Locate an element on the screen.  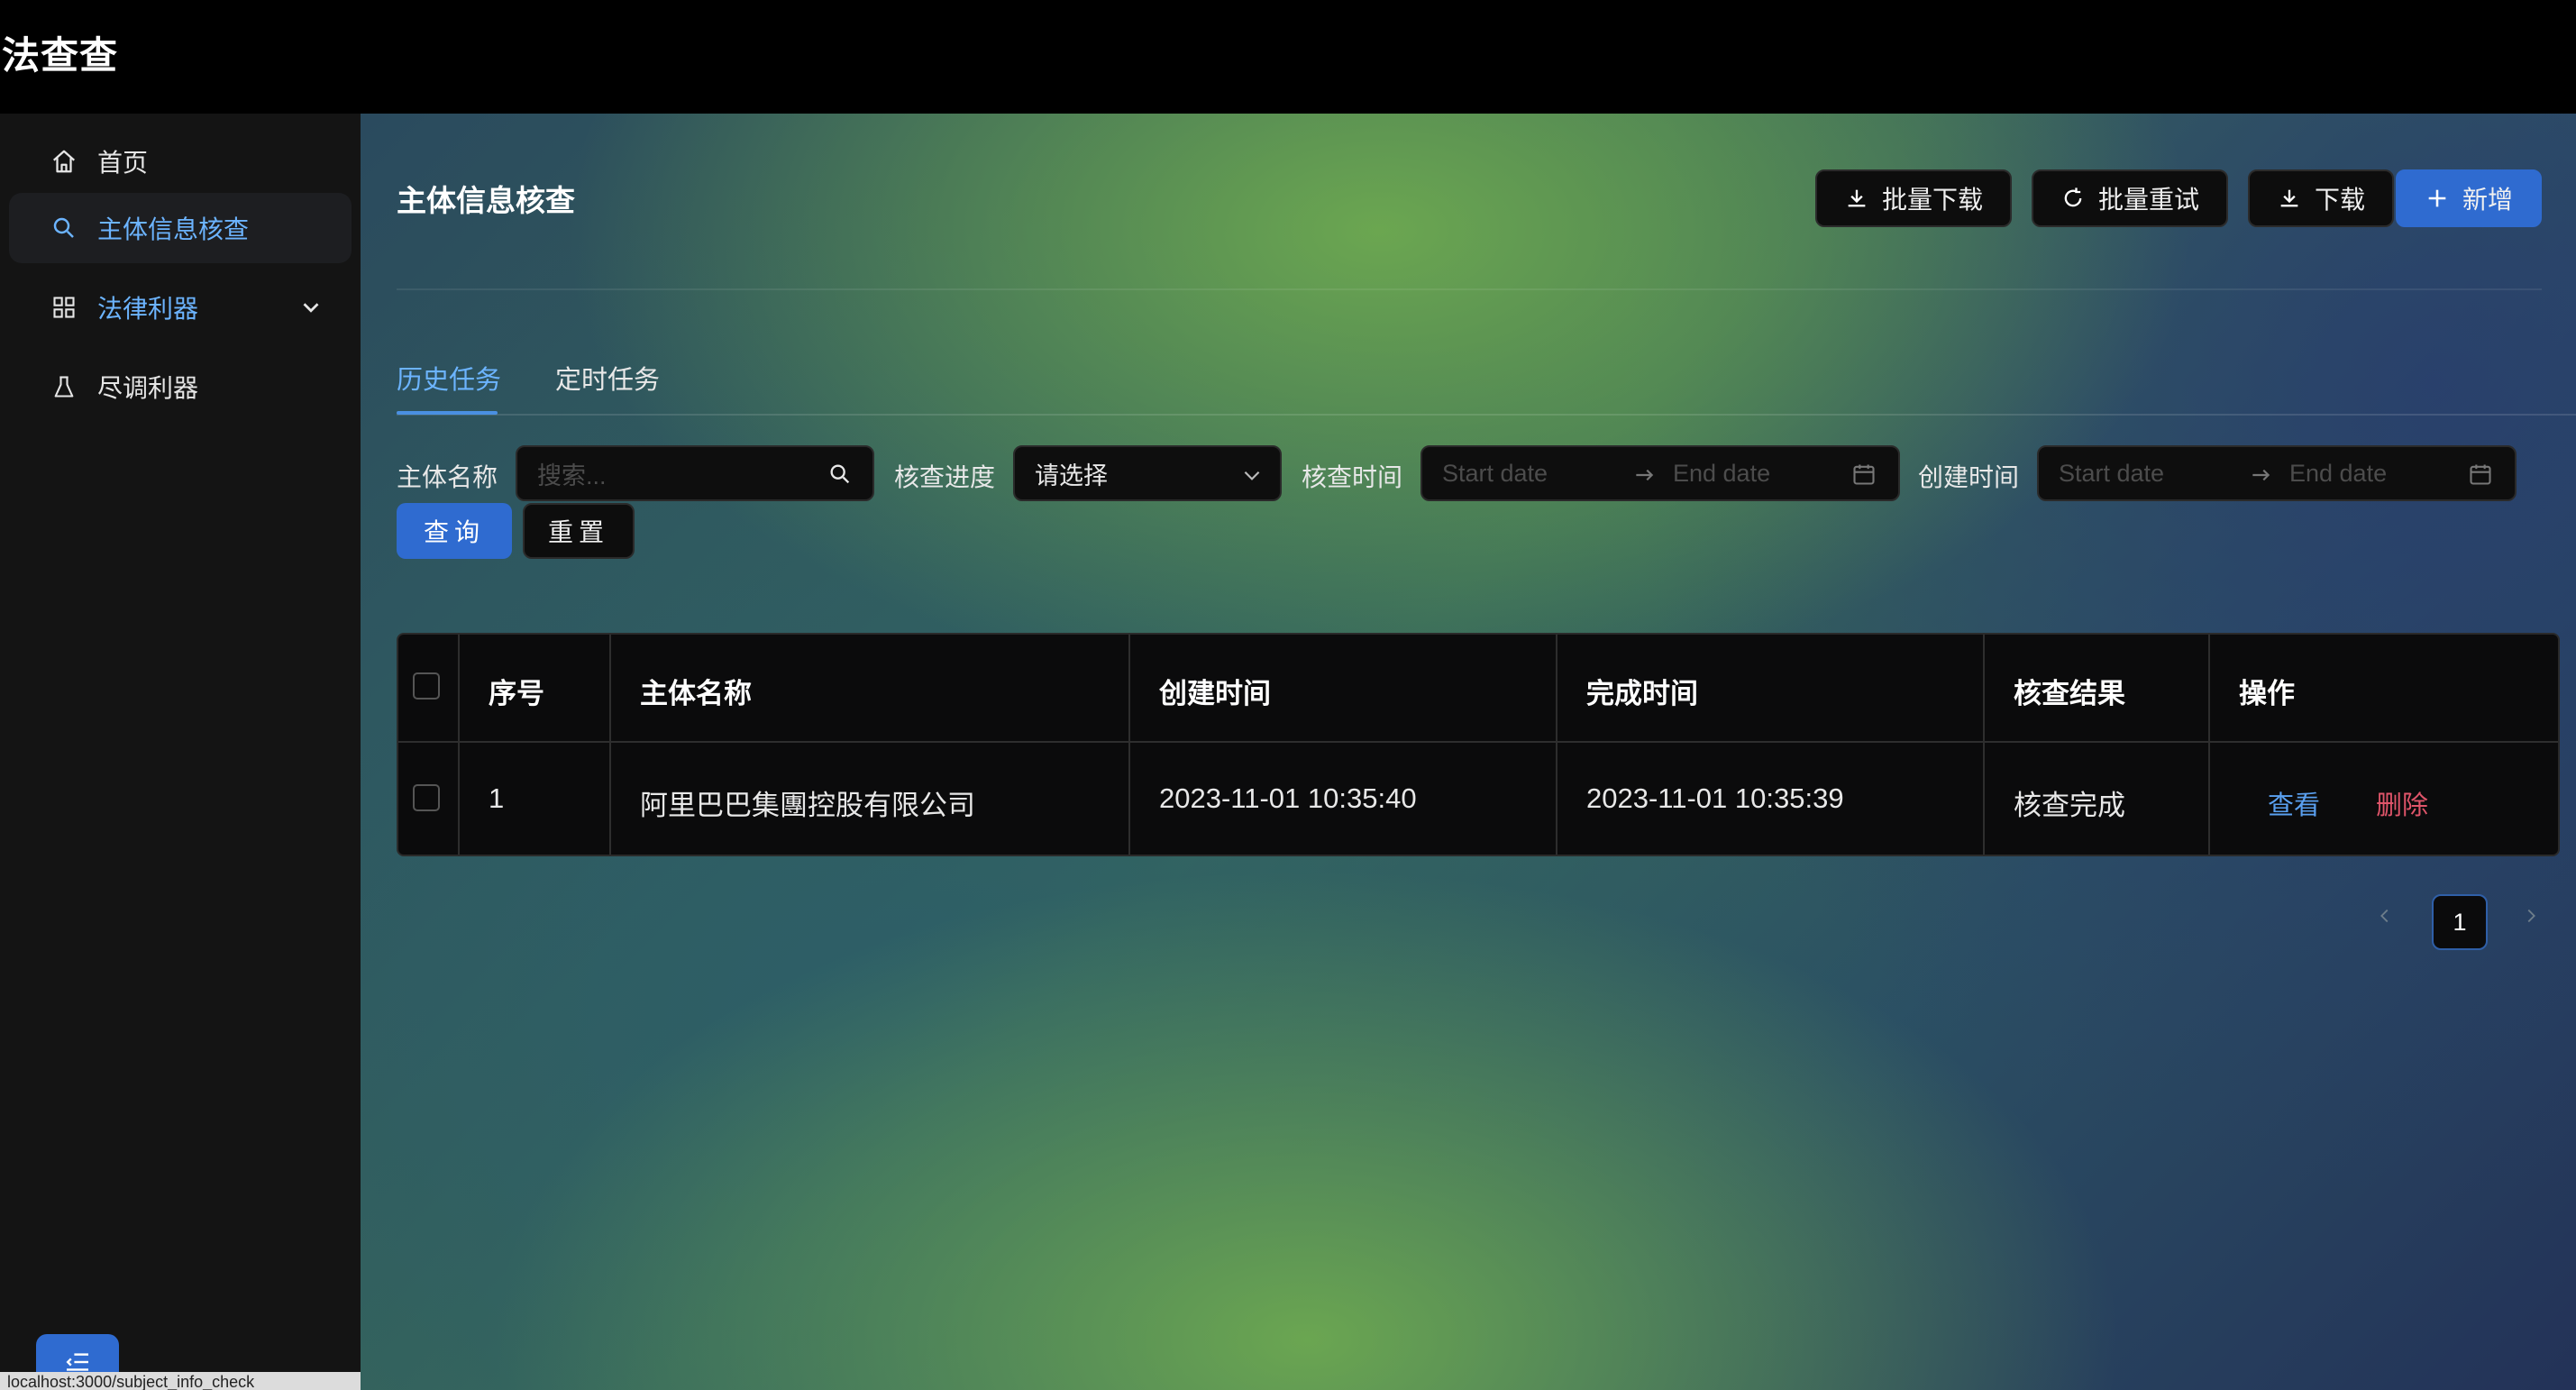
query-button: 查询 is located at coordinates (455, 531).